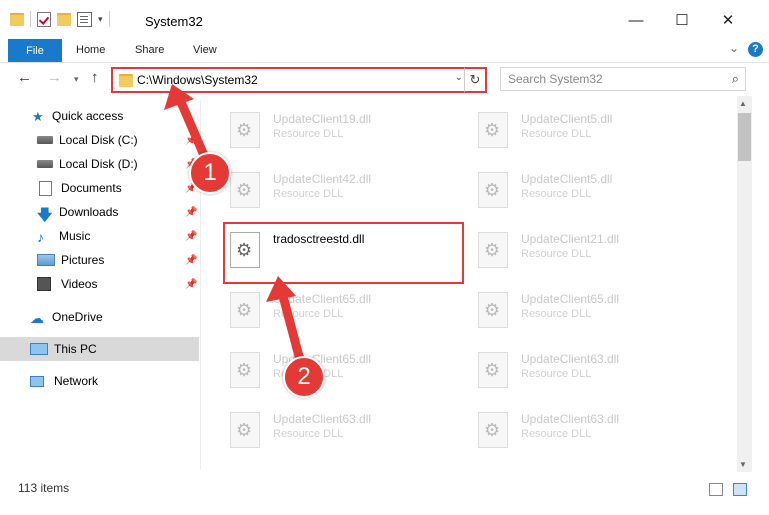 This screenshot has width=769, height=515. I want to click on annotation-arrows, so click(234, 224).